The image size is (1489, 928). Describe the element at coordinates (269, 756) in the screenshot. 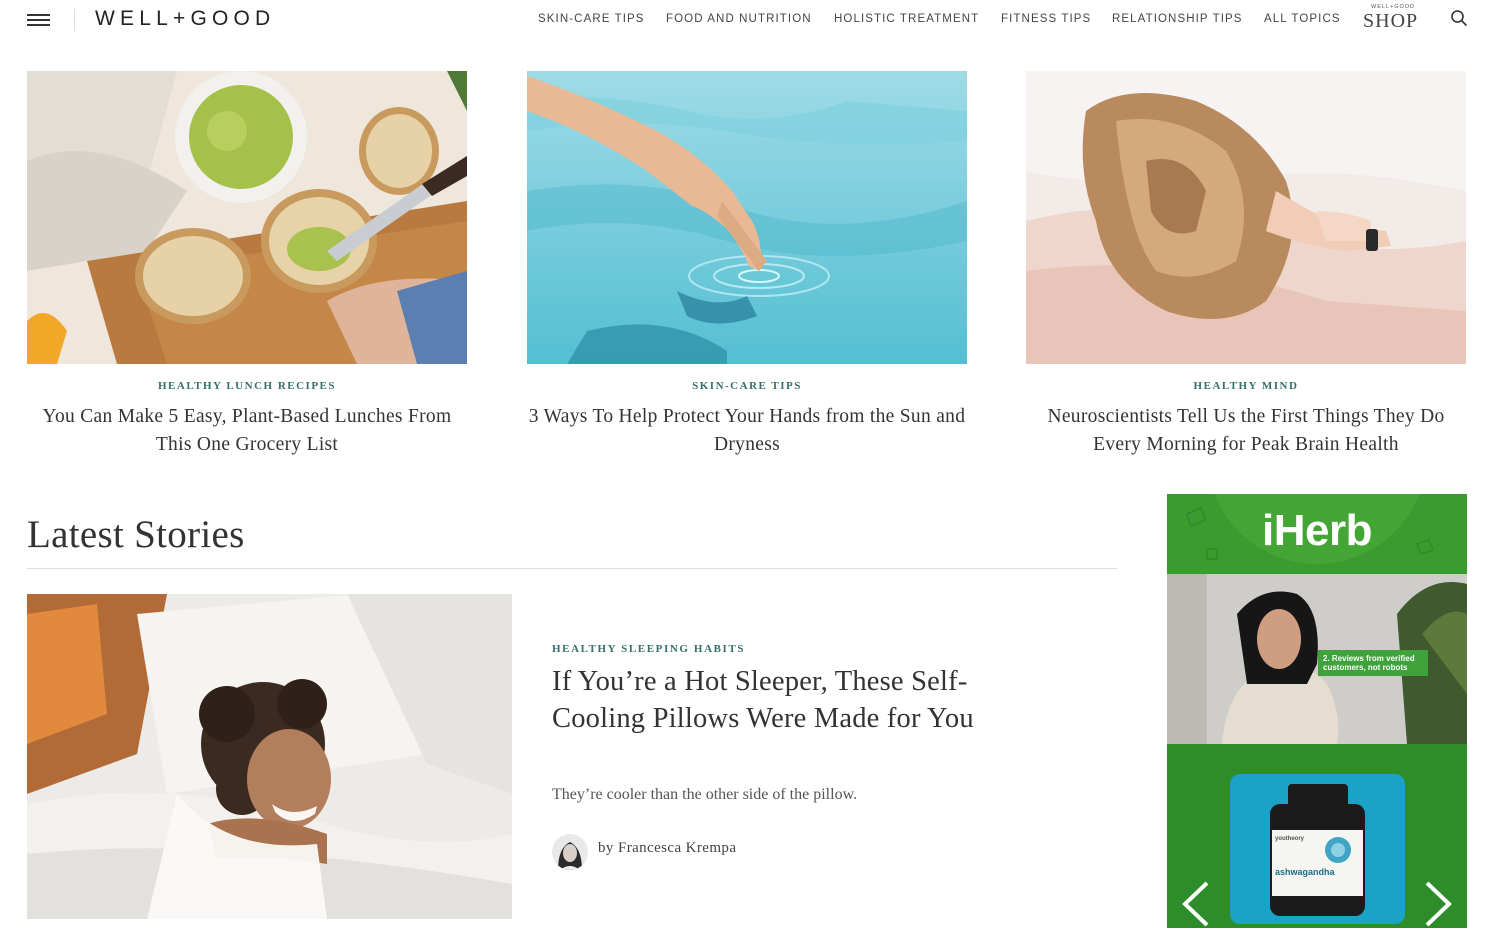

I see `story-image-pillow` at that location.